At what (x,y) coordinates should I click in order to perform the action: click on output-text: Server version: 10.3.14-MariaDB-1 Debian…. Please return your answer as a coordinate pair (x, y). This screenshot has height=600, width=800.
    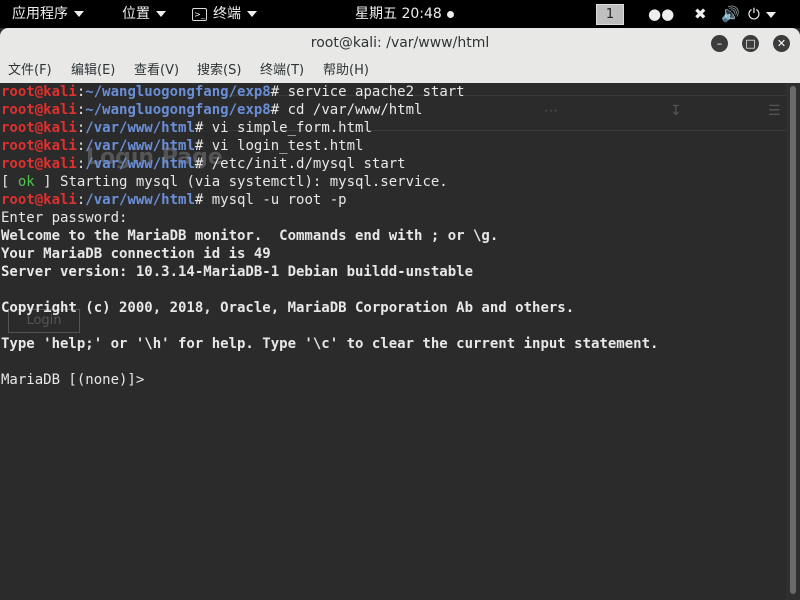
    Looking at the image, I should click on (237, 272).